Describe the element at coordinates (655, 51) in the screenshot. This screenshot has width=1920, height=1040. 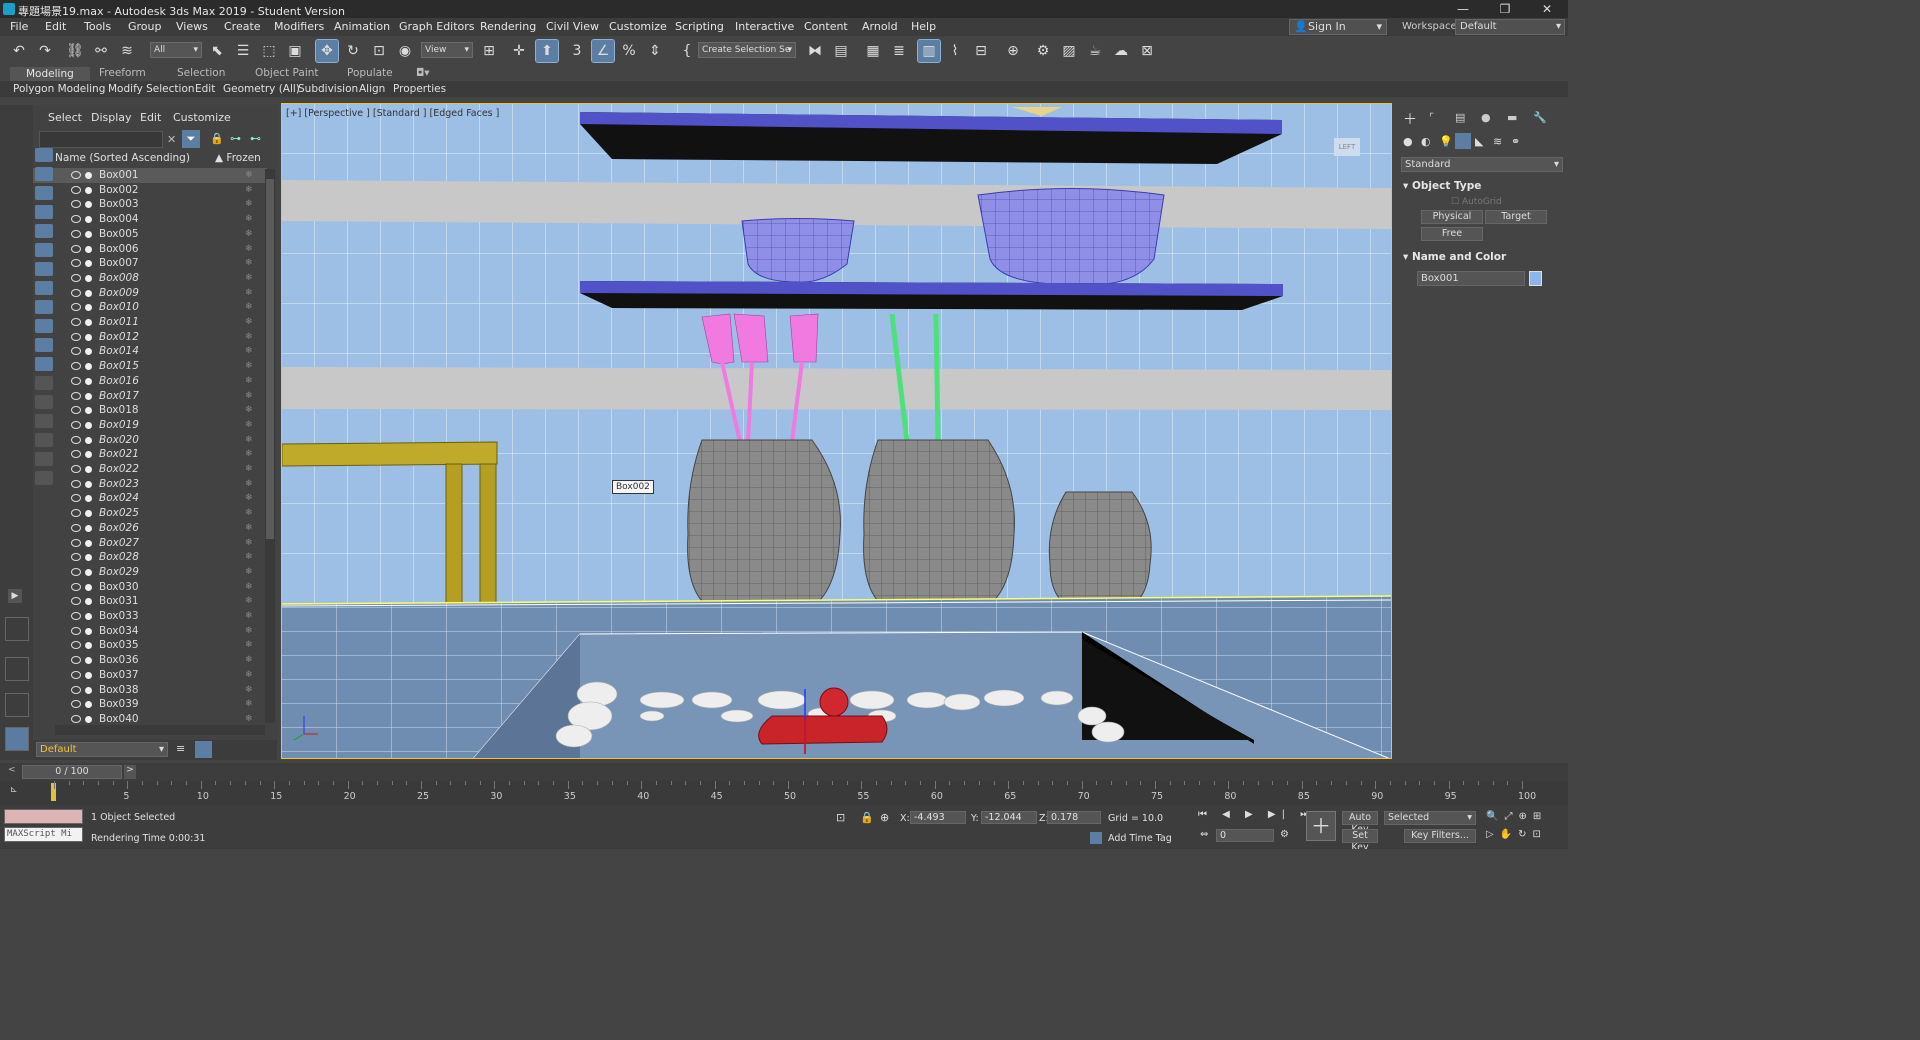
I see `spinner-snap-icon: ⇕` at that location.